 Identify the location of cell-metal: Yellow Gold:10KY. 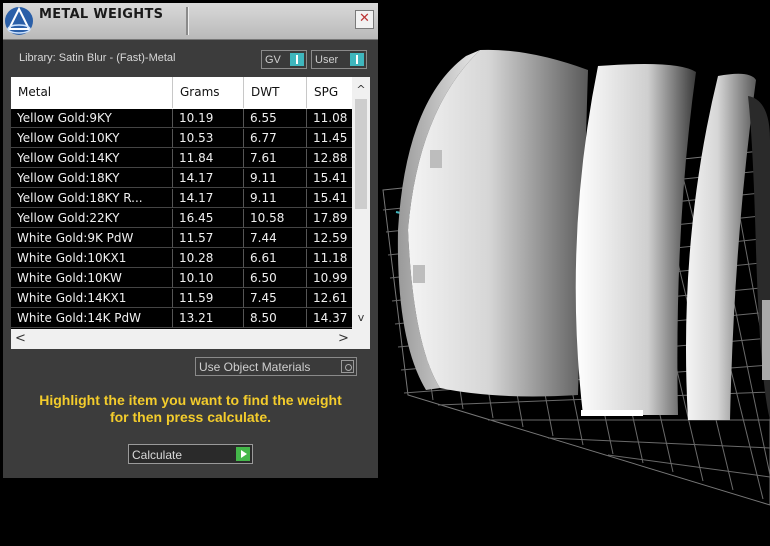
(92, 138).